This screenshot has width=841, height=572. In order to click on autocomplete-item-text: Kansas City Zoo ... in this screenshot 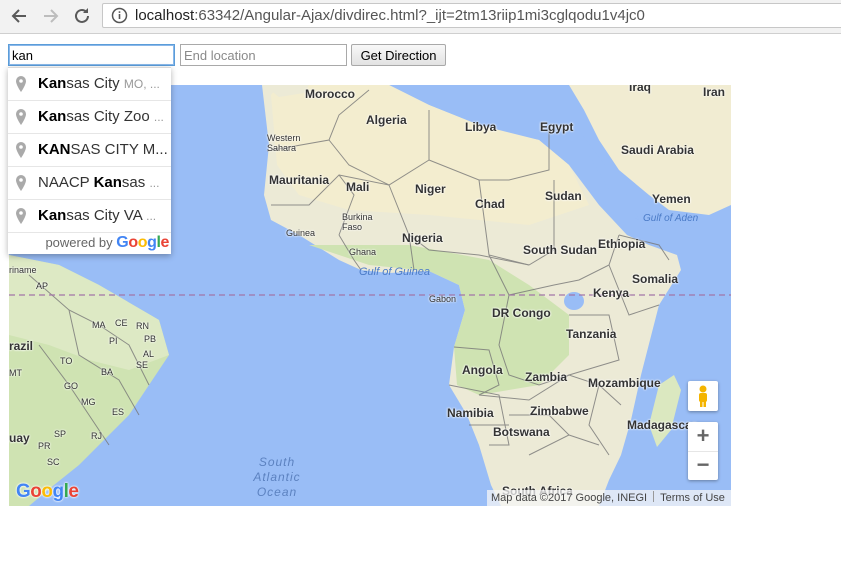, I will do `click(101, 116)`.